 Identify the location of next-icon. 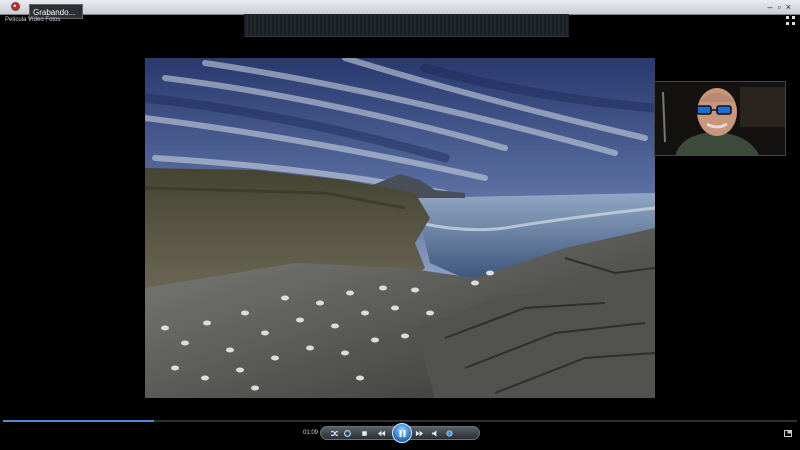
(419, 433).